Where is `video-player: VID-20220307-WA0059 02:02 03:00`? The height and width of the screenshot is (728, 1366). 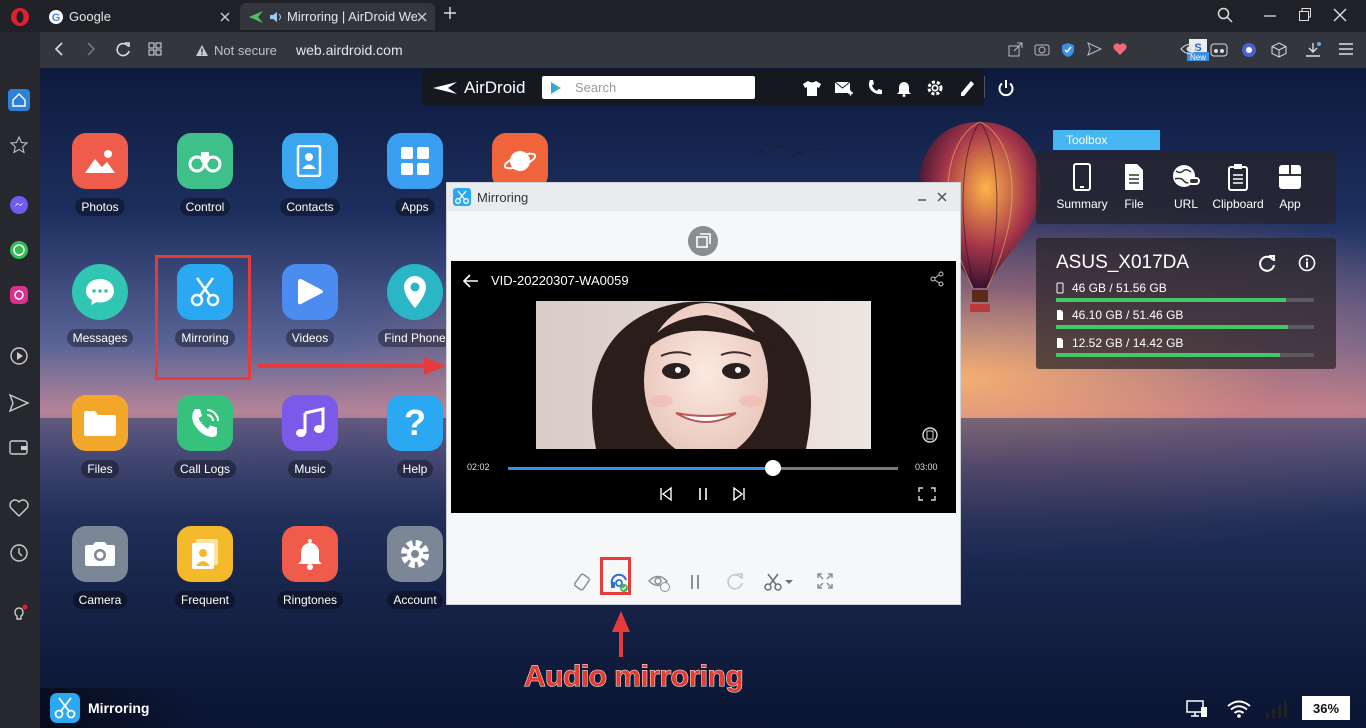
video-player: VID-20220307-WA0059 02:02 03:00 is located at coordinates (703, 387).